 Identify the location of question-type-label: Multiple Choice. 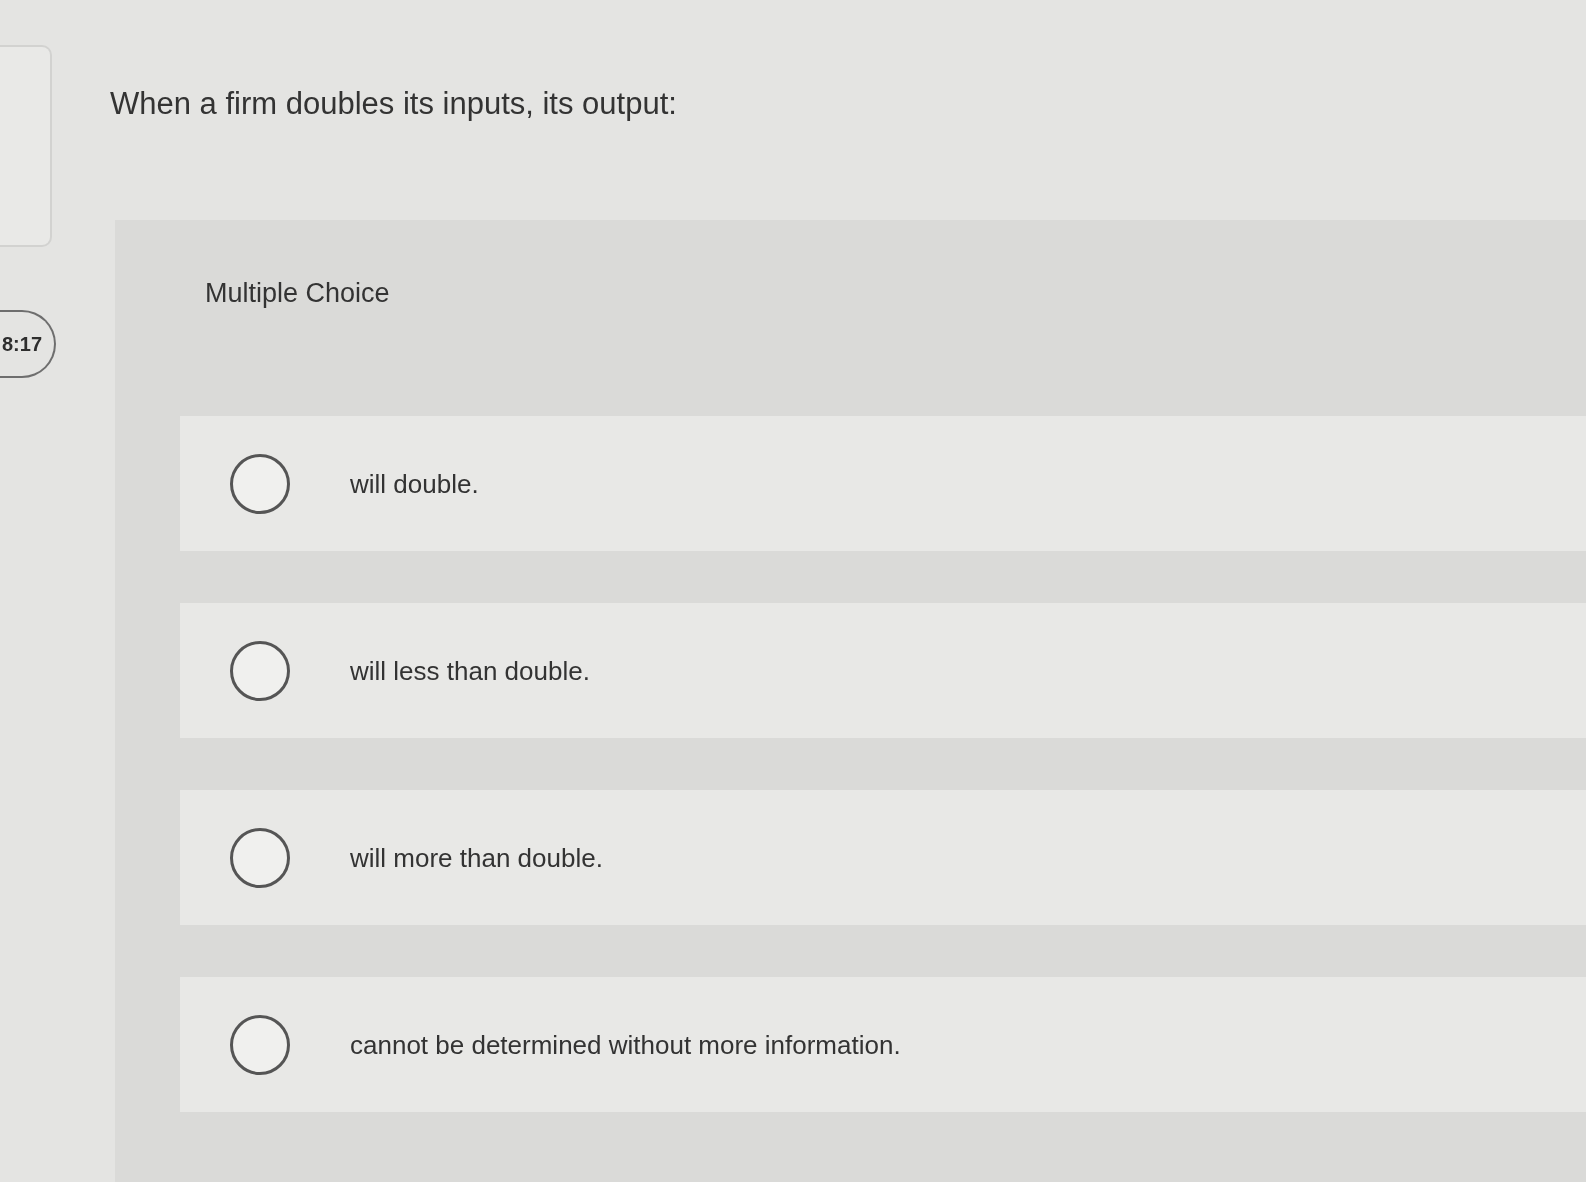
(297, 293).